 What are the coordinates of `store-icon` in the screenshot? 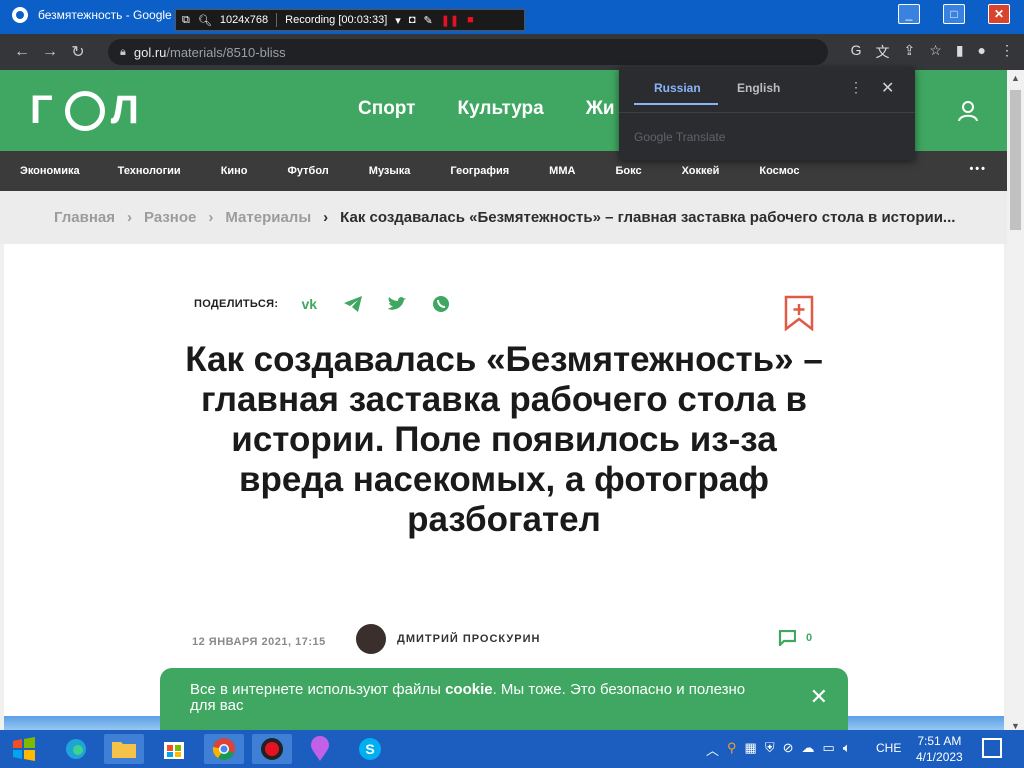 It's located at (174, 749).